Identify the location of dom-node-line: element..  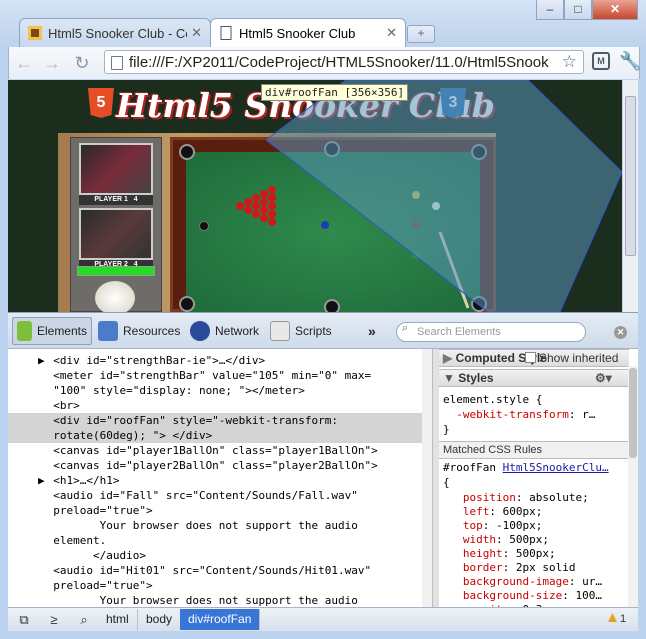
(73, 540).